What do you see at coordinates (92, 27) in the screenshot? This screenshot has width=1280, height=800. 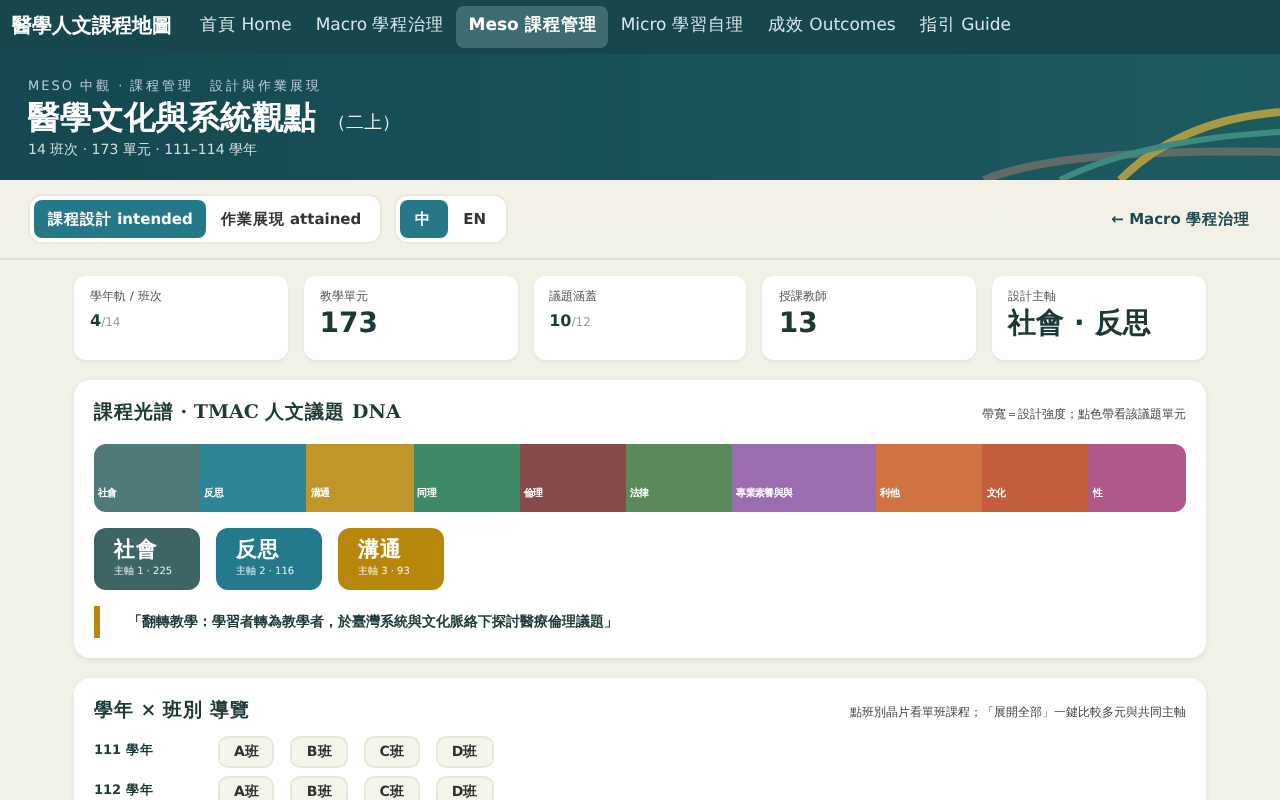 I see `site-title: 醫學人文課程地圖` at bounding box center [92, 27].